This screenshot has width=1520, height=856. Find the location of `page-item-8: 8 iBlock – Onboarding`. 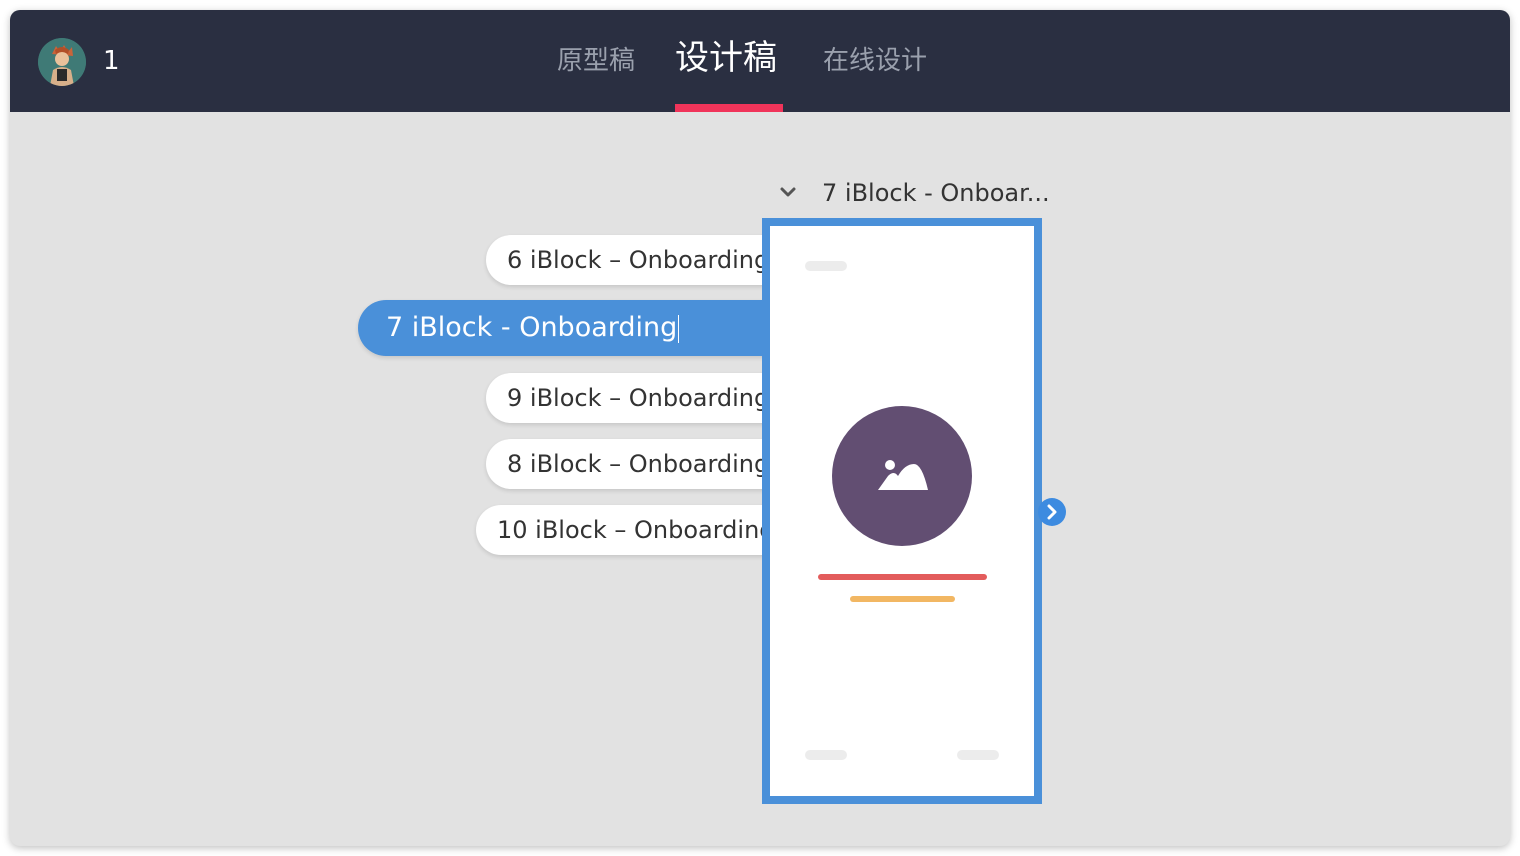

page-item-8: 8 iBlock – Onboarding is located at coordinates (627, 464).